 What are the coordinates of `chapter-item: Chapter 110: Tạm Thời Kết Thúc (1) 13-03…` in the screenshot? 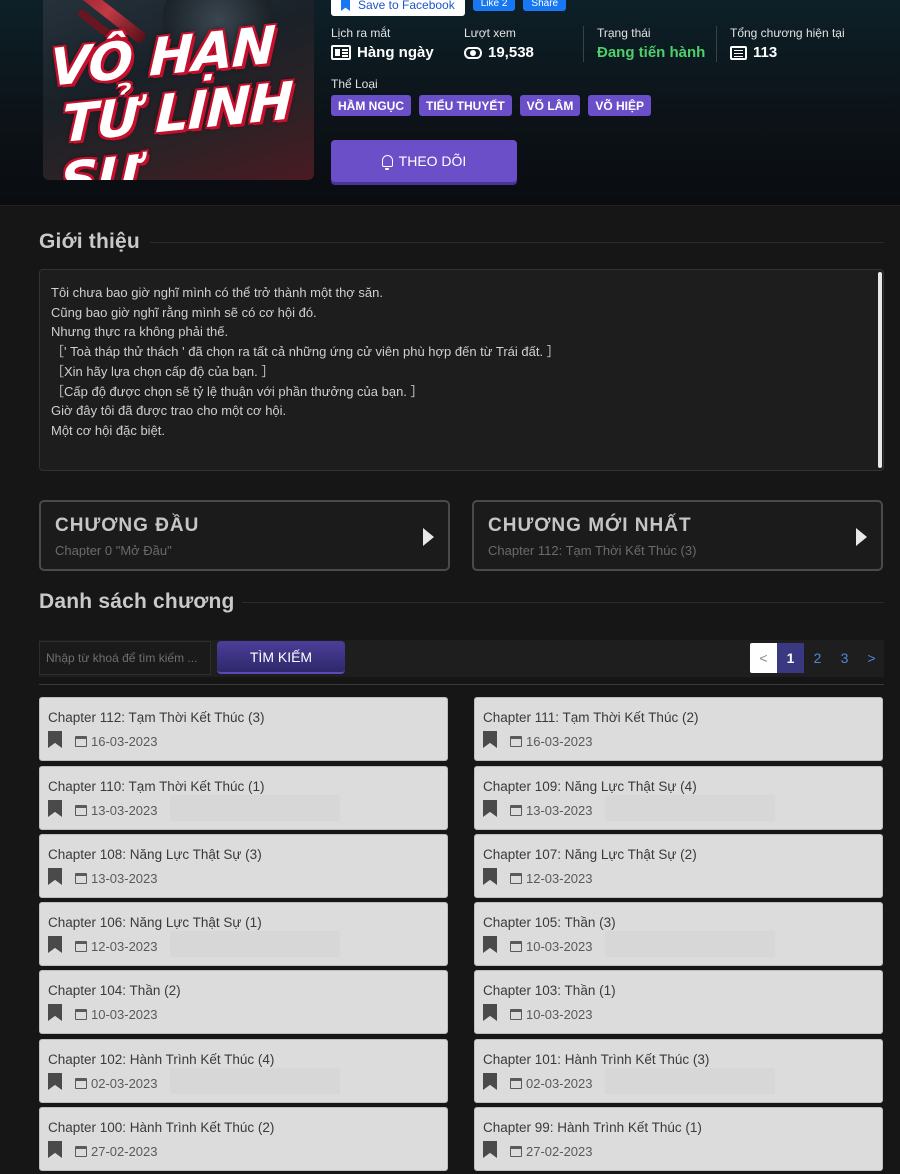 It's located at (243, 798).